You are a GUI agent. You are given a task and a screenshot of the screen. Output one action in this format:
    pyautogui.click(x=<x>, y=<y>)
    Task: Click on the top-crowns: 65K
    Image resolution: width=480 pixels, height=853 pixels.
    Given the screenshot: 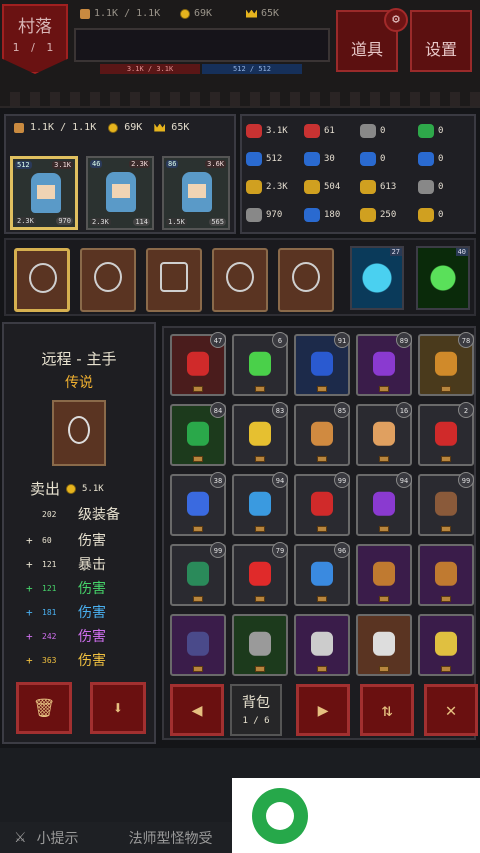 What is the action you would take?
    pyautogui.click(x=270, y=13)
    